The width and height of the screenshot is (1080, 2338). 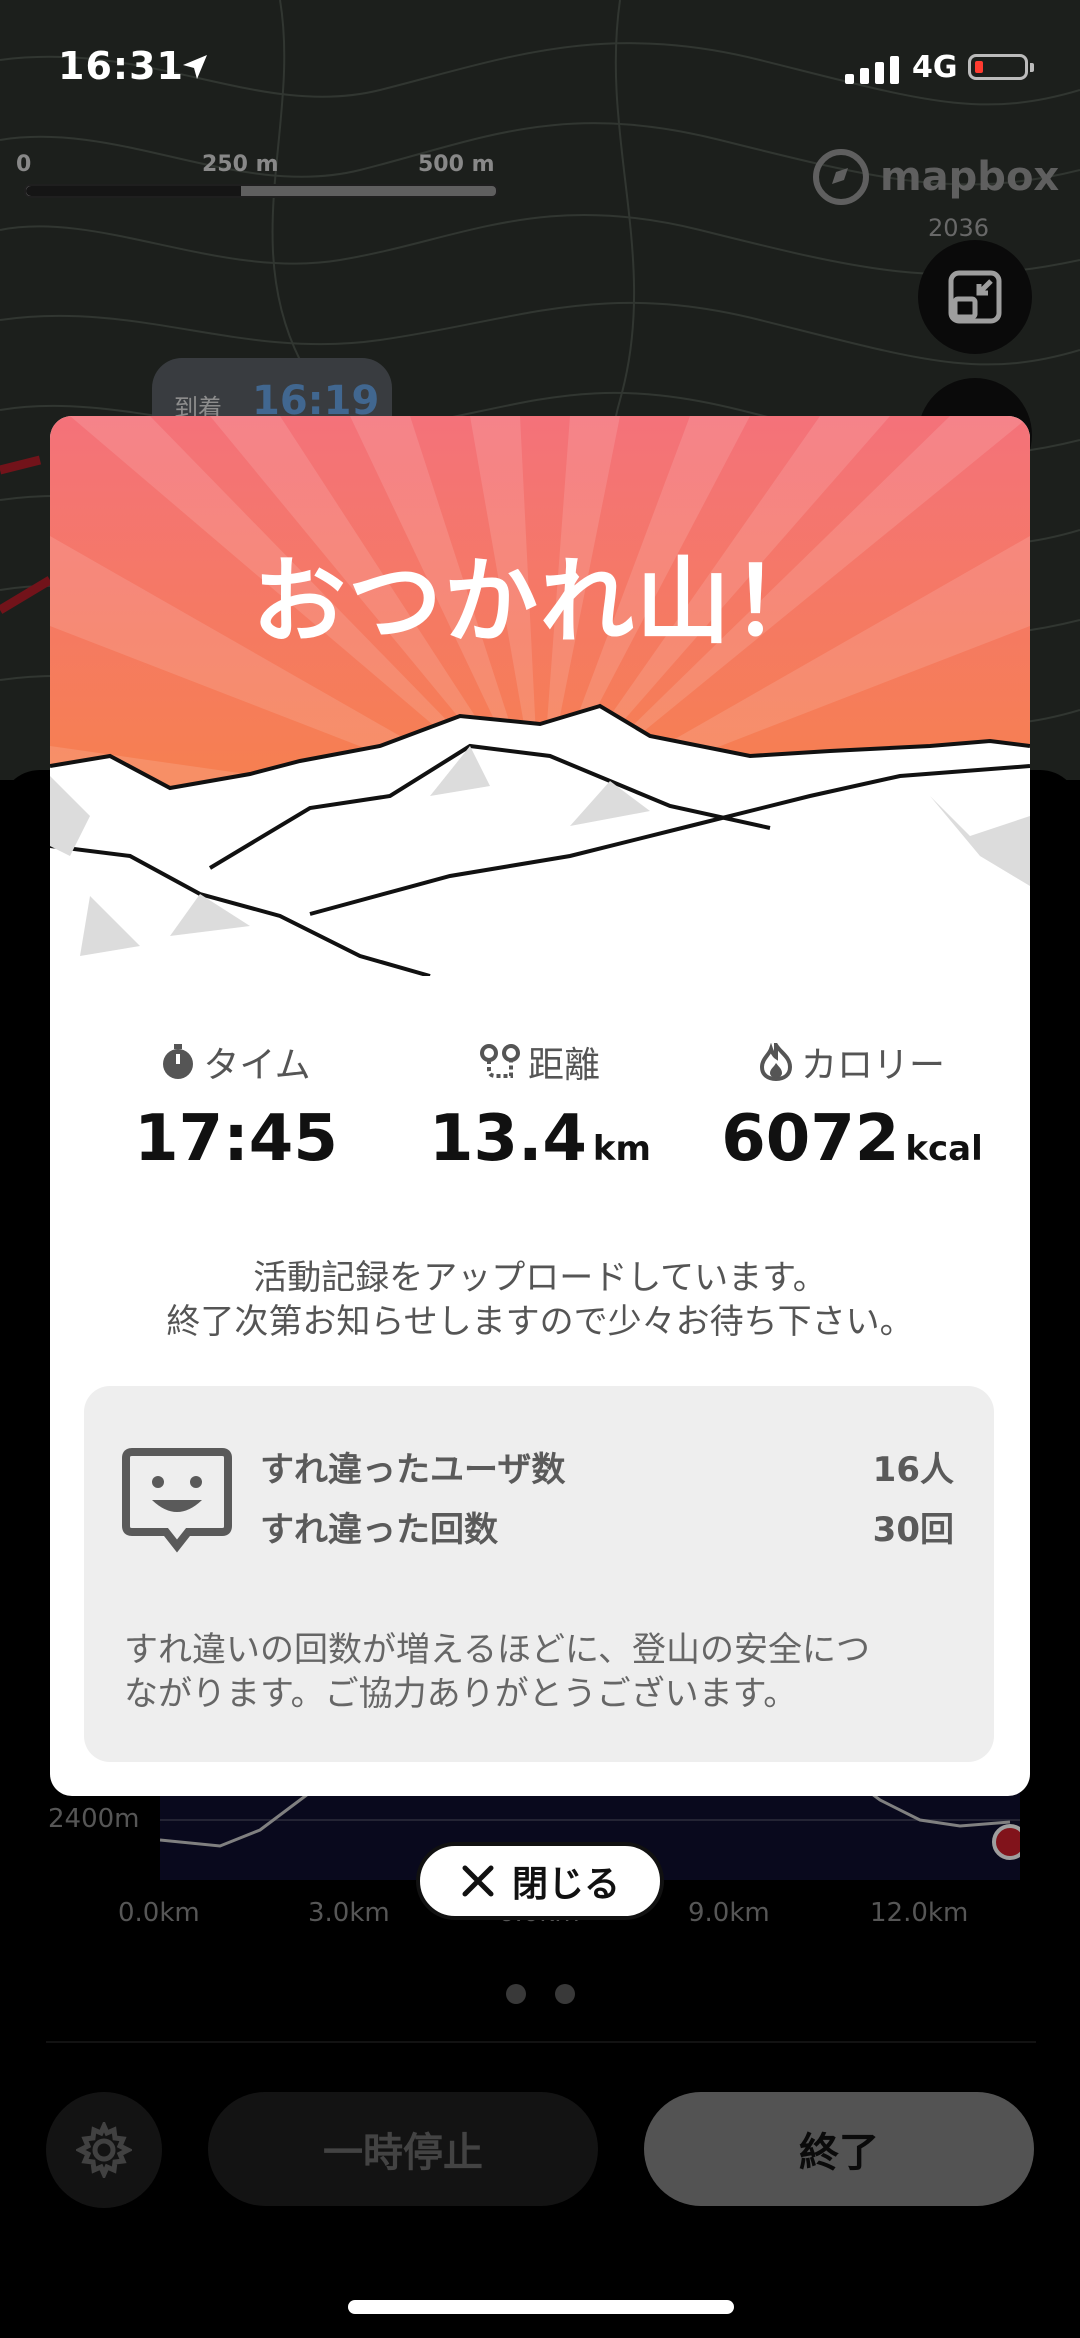 What do you see at coordinates (565, 1884) in the screenshot?
I see `close-label: 閉じる` at bounding box center [565, 1884].